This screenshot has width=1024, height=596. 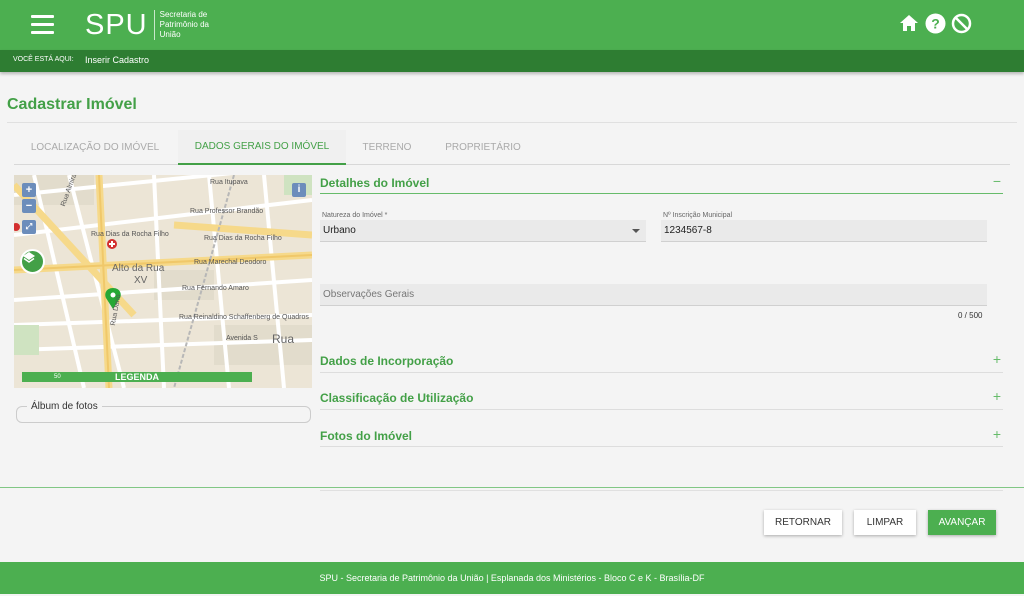 What do you see at coordinates (229, 182) in the screenshot?
I see `map-label: Rua Itupava` at bounding box center [229, 182].